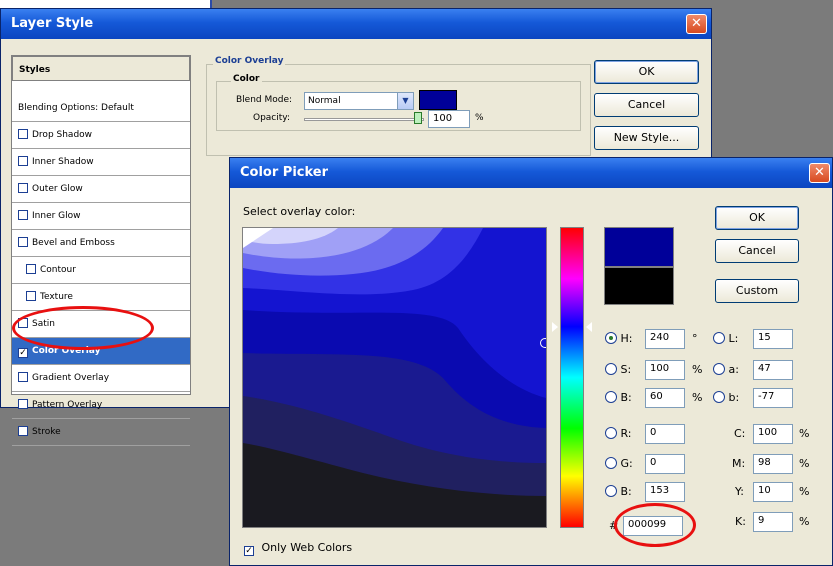 The image size is (833, 566). I want to click on green-input: 0, so click(665, 464).